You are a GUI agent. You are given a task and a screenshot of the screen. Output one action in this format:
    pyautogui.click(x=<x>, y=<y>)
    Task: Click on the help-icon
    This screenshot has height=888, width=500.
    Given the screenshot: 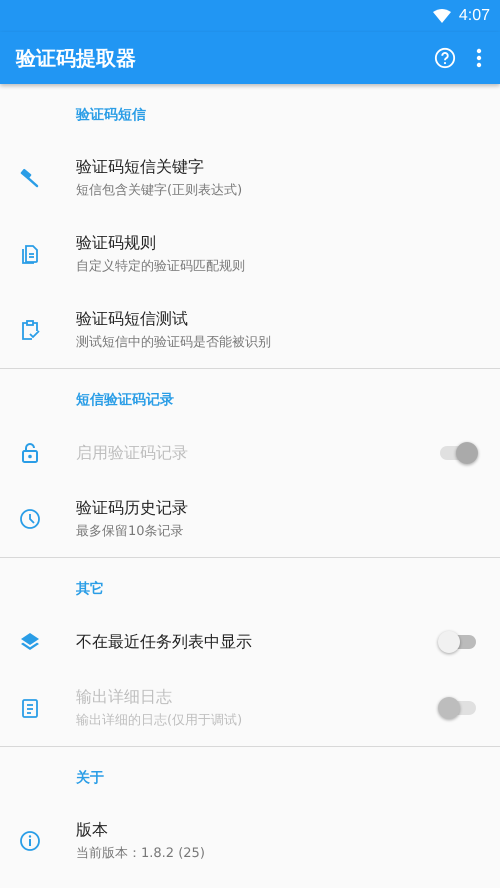 What is the action you would take?
    pyautogui.click(x=445, y=58)
    